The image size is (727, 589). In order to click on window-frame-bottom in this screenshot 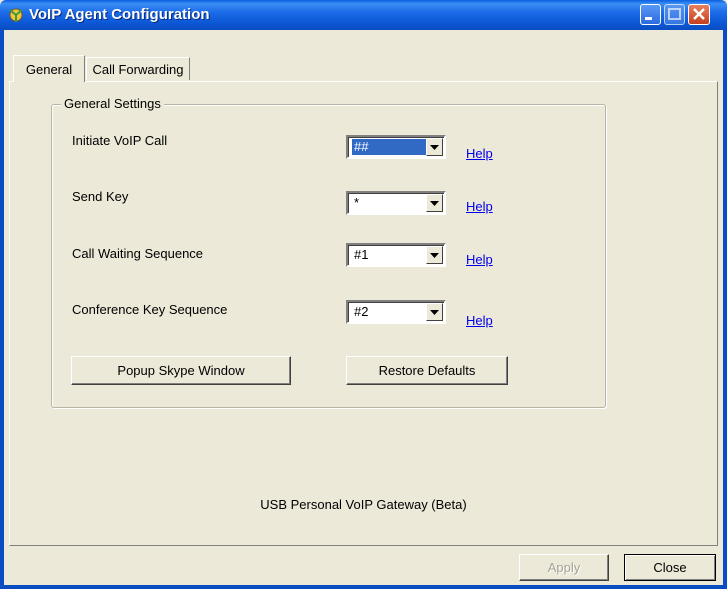, I will do `click(363, 587)`.